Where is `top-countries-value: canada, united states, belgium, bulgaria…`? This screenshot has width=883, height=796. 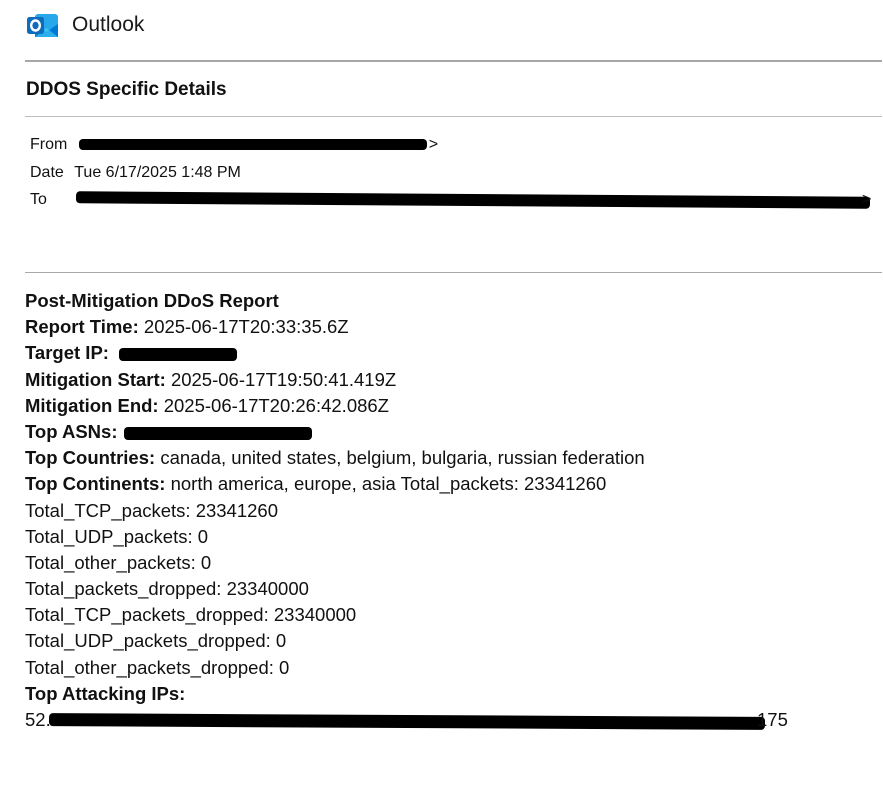 top-countries-value: canada, united states, belgium, bulgaria… is located at coordinates (402, 458).